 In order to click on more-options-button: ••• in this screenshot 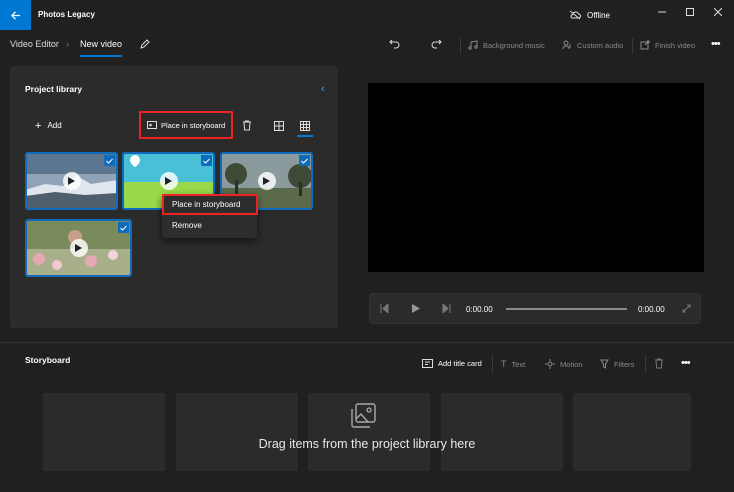, I will do `click(716, 44)`.